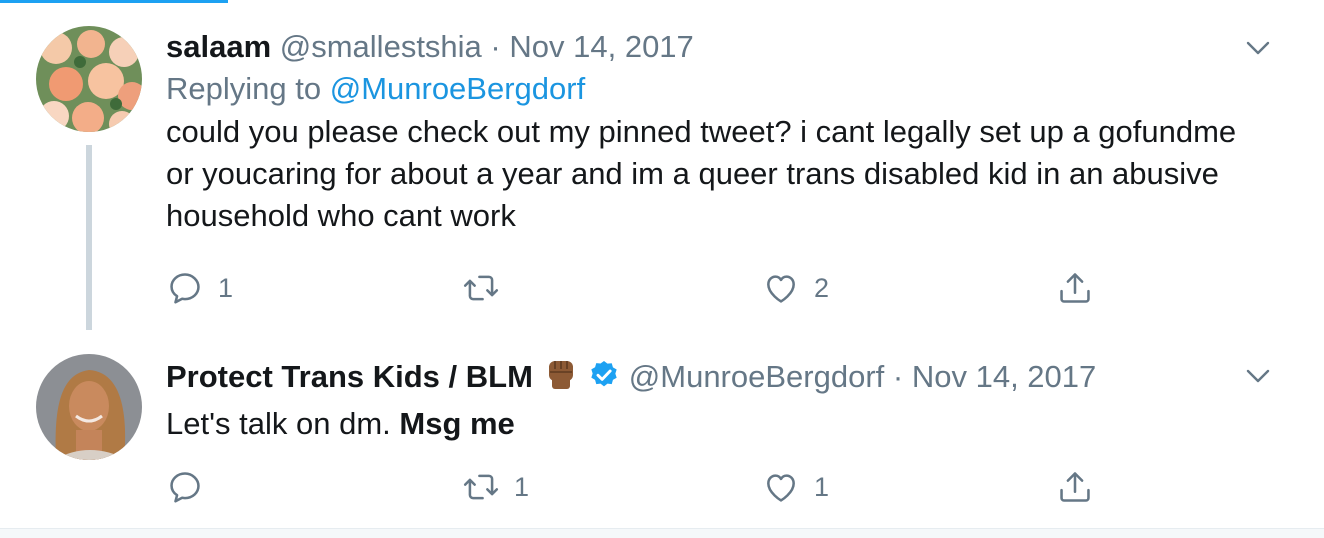 This screenshot has height=538, width=1324. I want to click on retweet-count: 1, so click(522, 486).